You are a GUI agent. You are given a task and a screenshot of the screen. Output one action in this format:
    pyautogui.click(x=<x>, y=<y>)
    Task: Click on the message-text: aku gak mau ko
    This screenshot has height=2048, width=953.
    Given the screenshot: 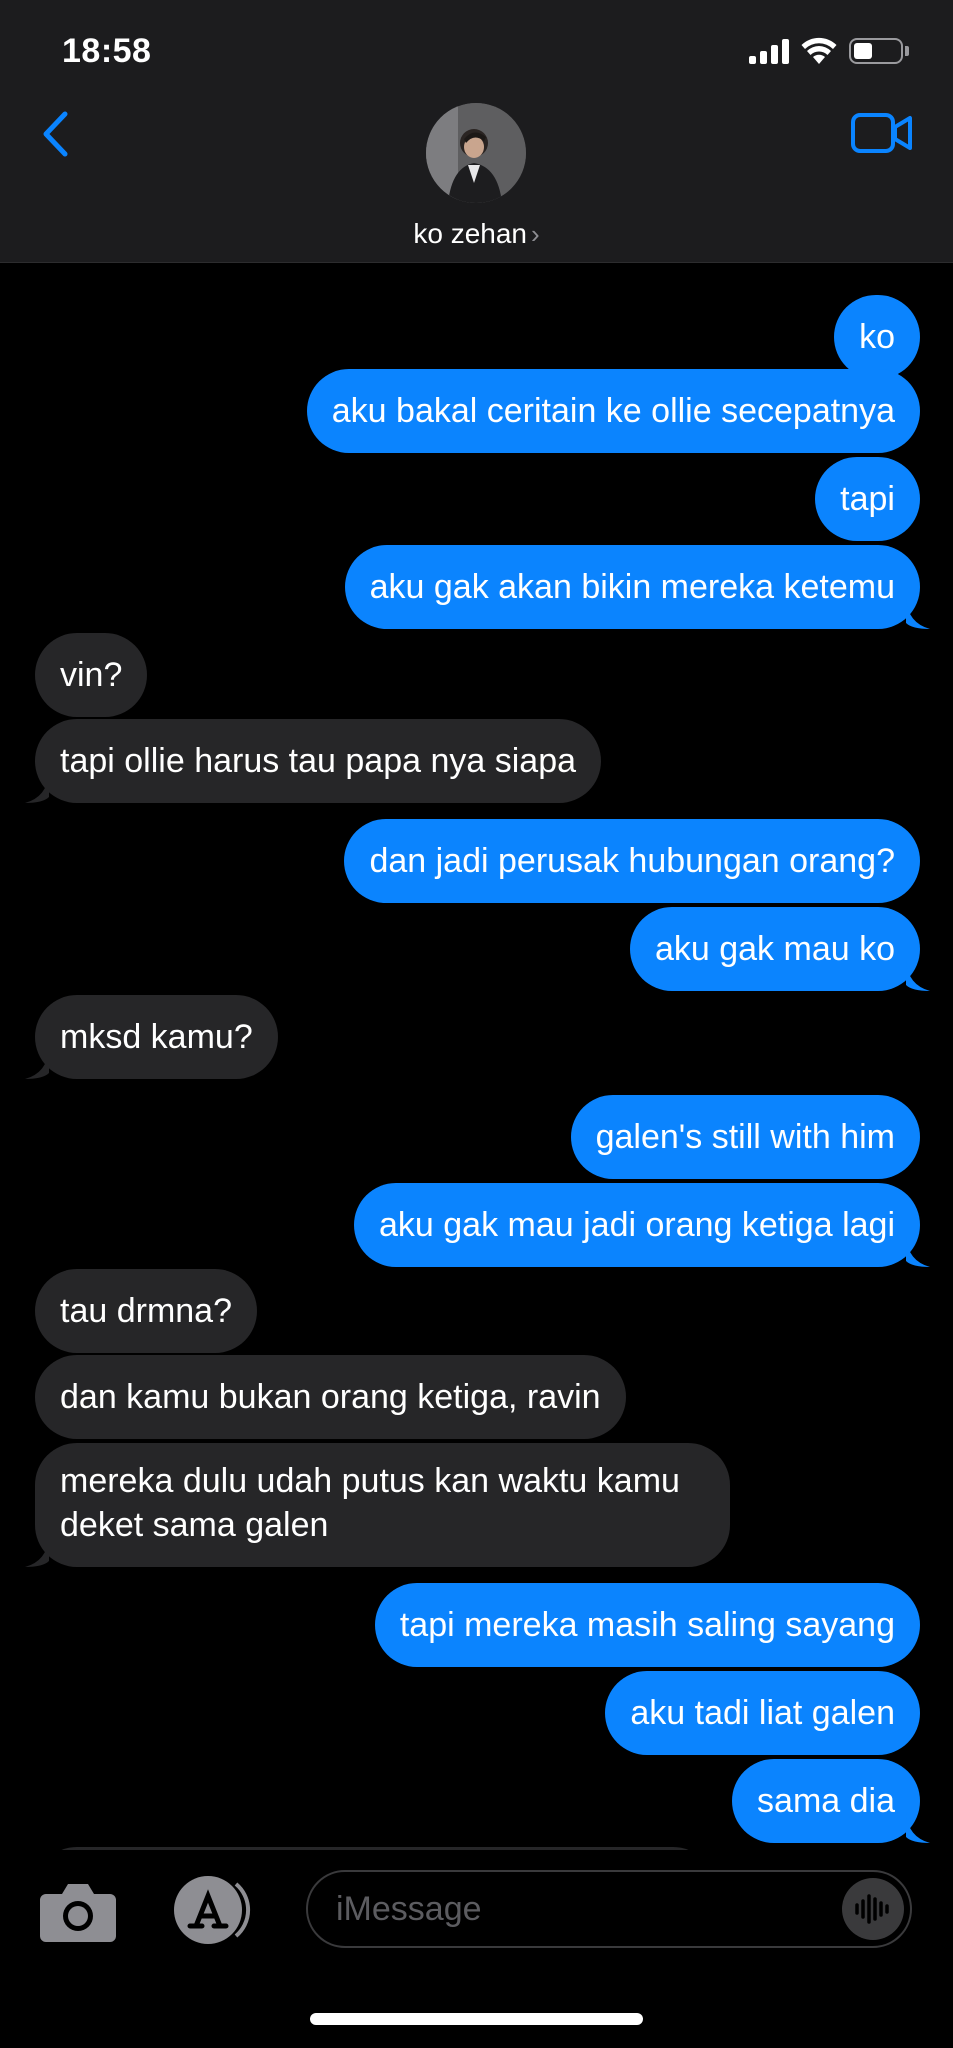 What is the action you would take?
    pyautogui.click(x=774, y=949)
    